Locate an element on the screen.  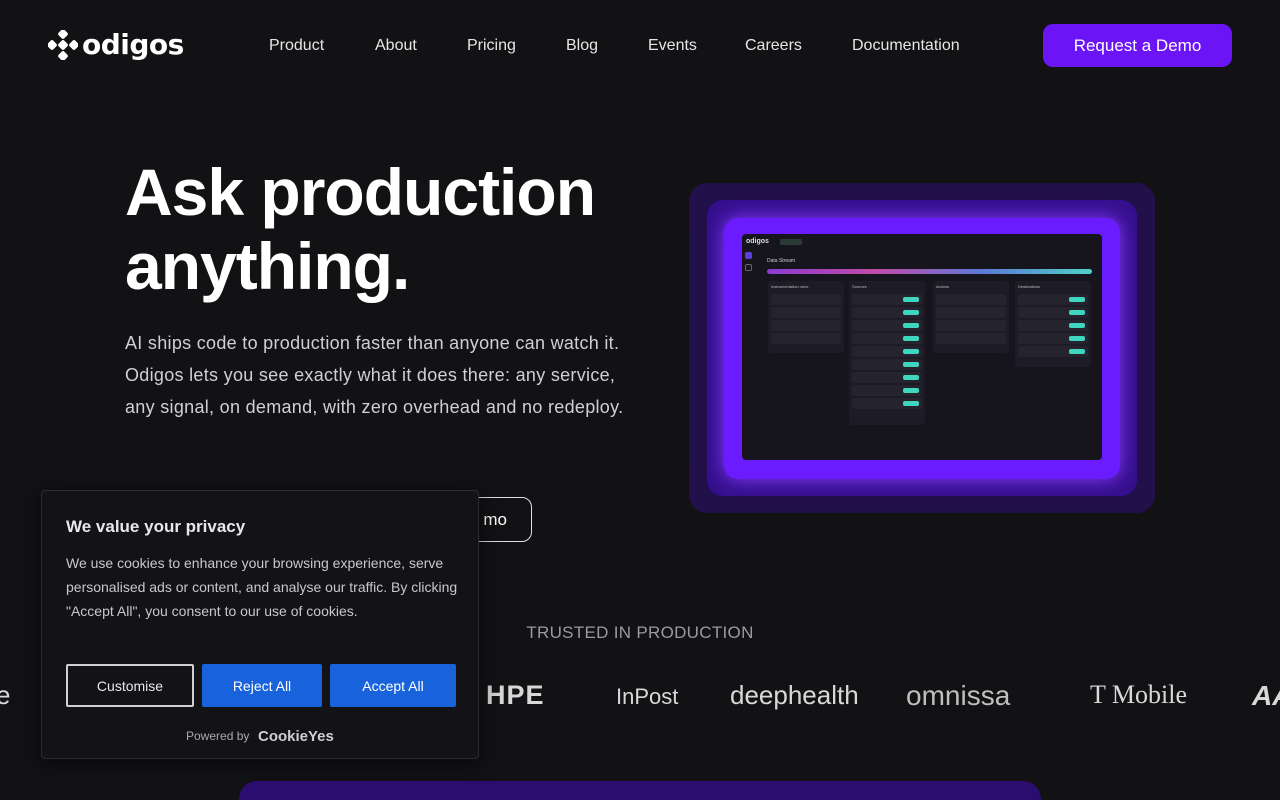
hero-title: Ask production anything. is located at coordinates (405, 229).